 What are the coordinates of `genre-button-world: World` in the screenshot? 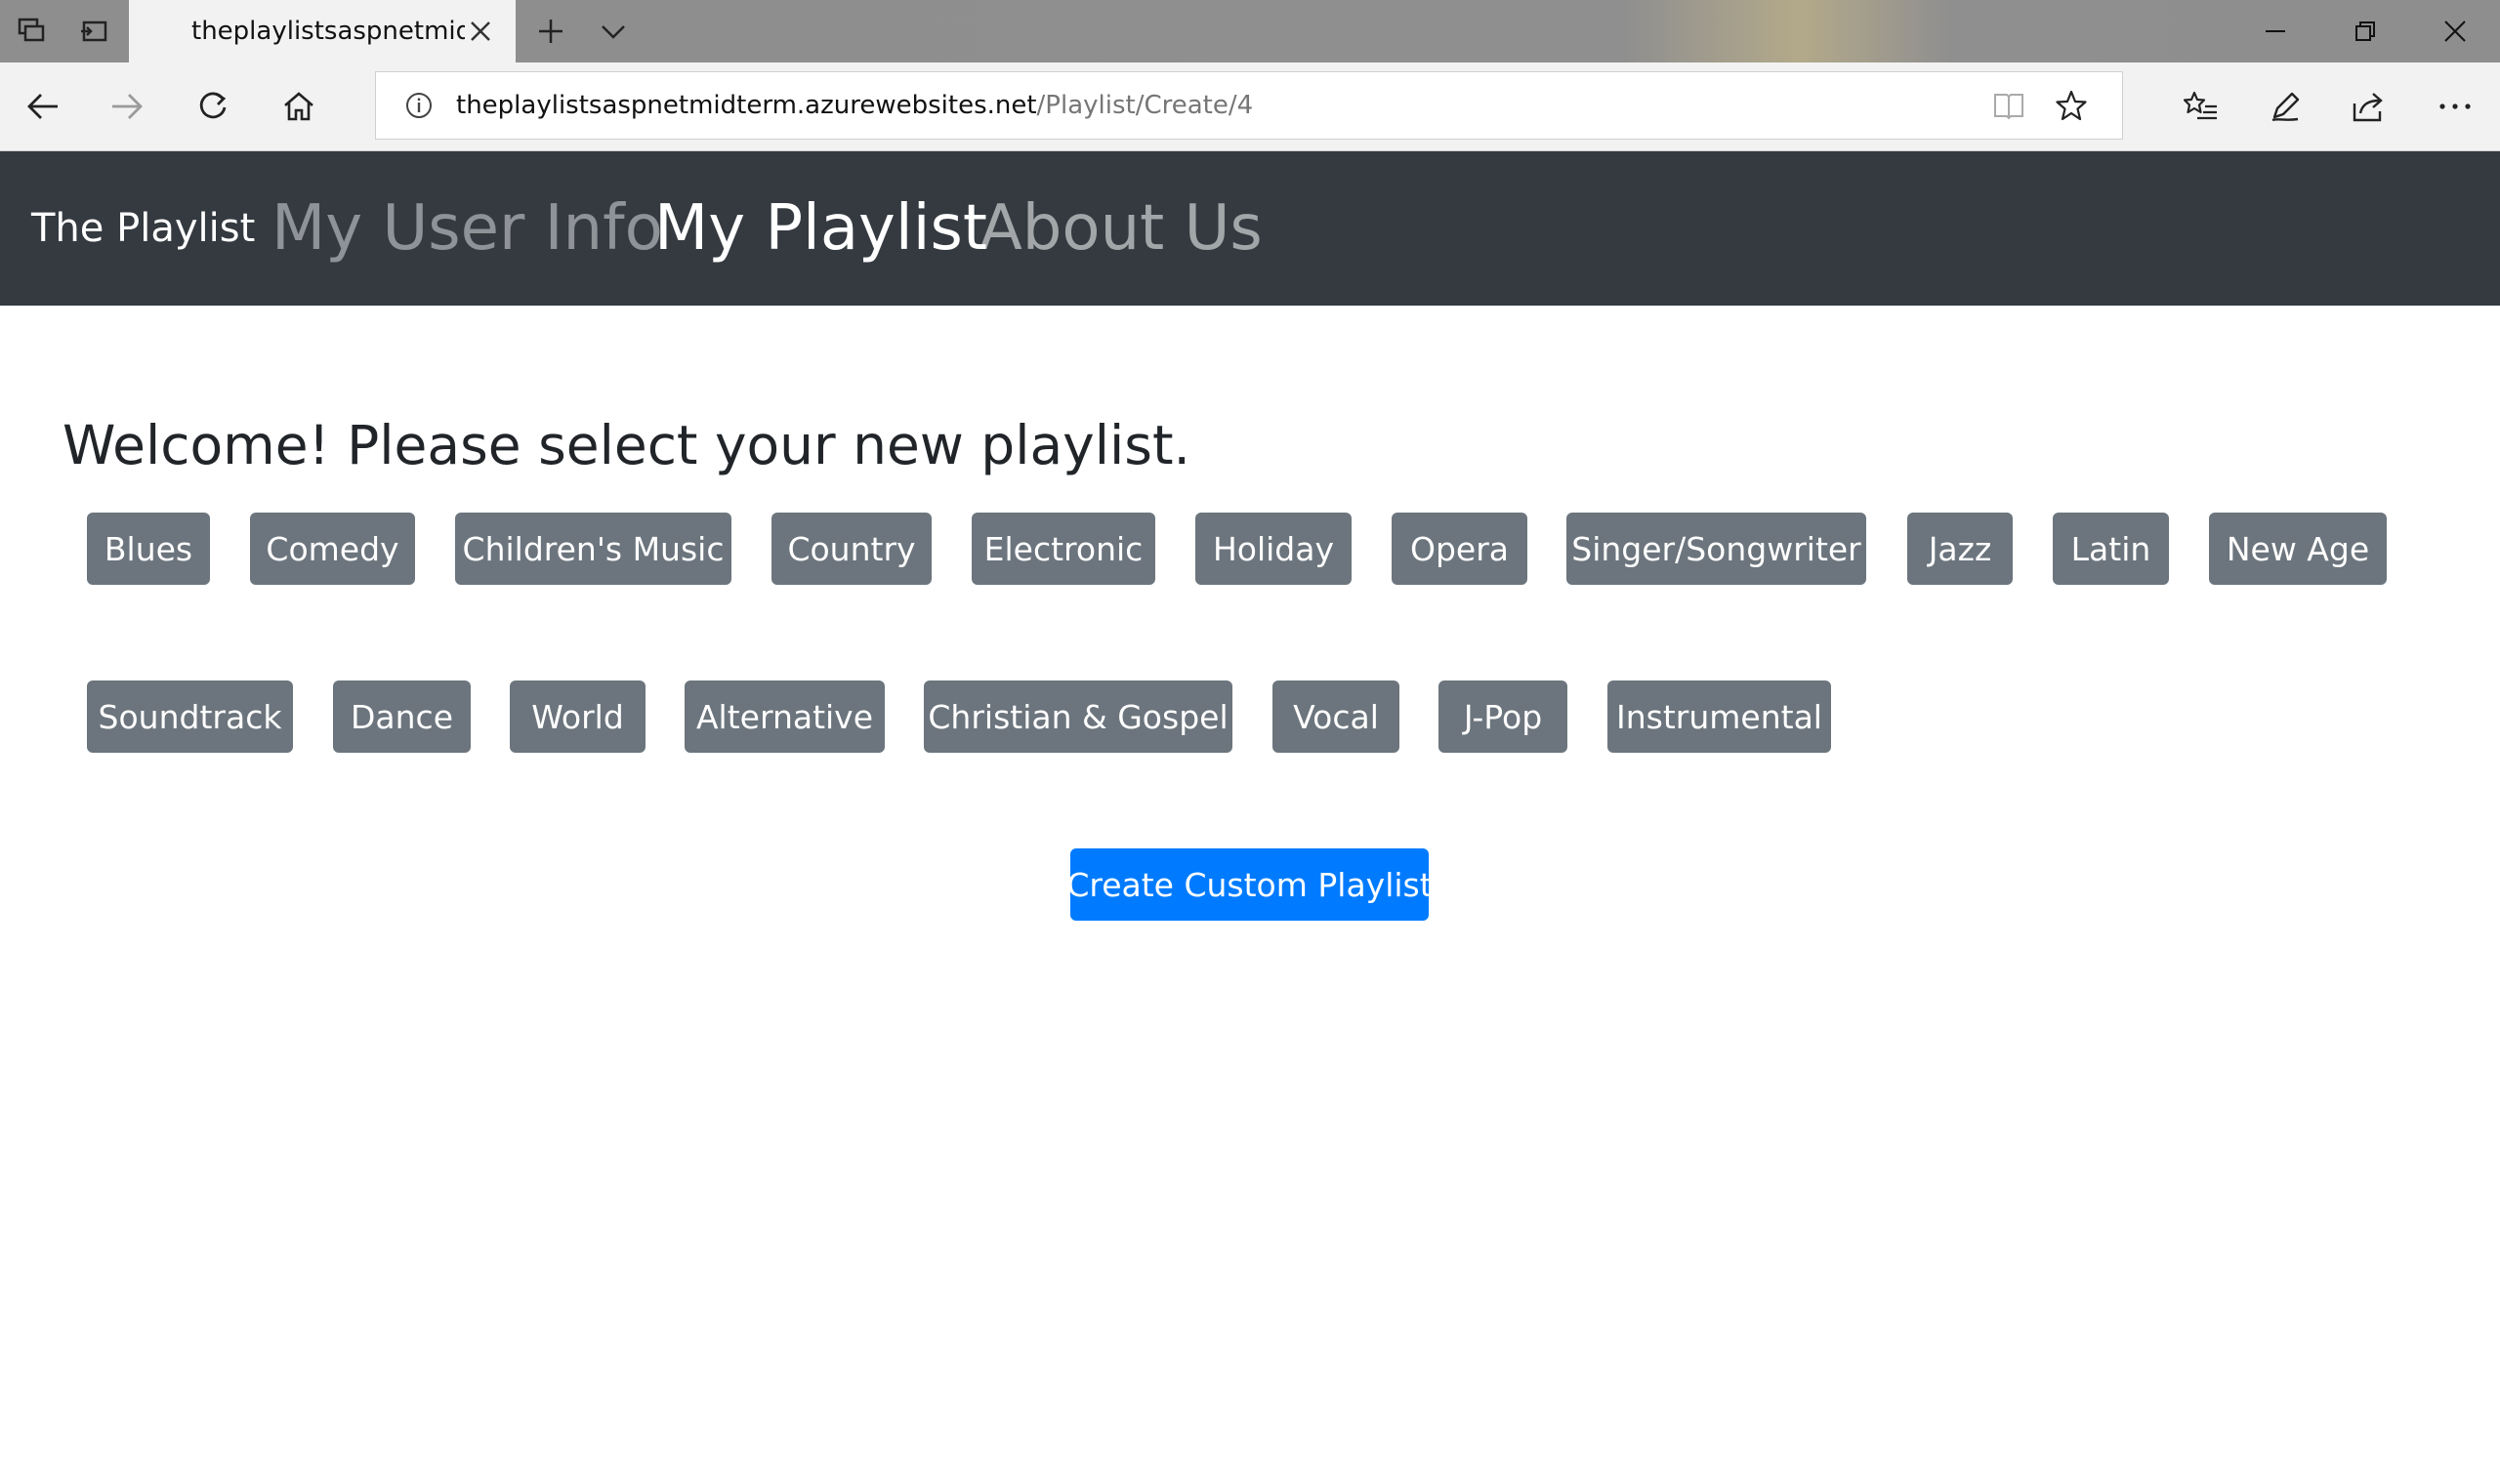 It's located at (578, 717).